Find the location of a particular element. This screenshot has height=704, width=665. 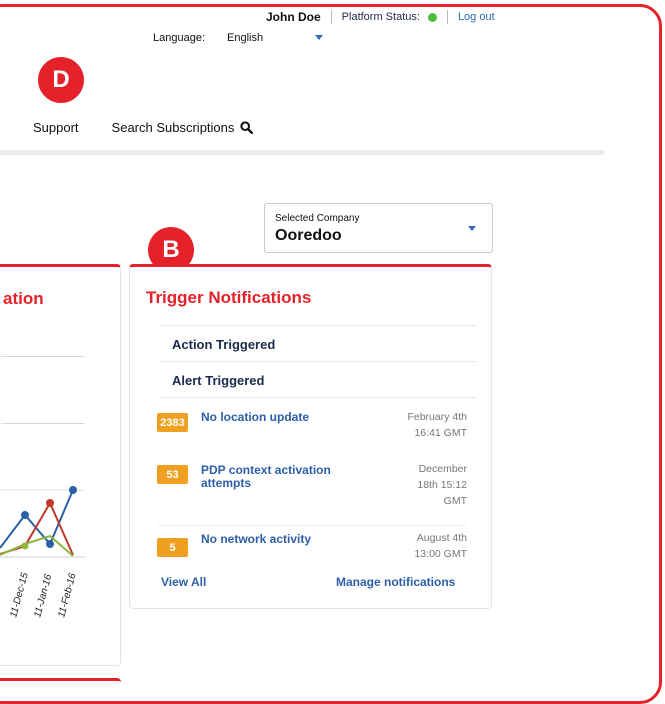

tab-action-triggered: Action Triggered is located at coordinates (318, 343).